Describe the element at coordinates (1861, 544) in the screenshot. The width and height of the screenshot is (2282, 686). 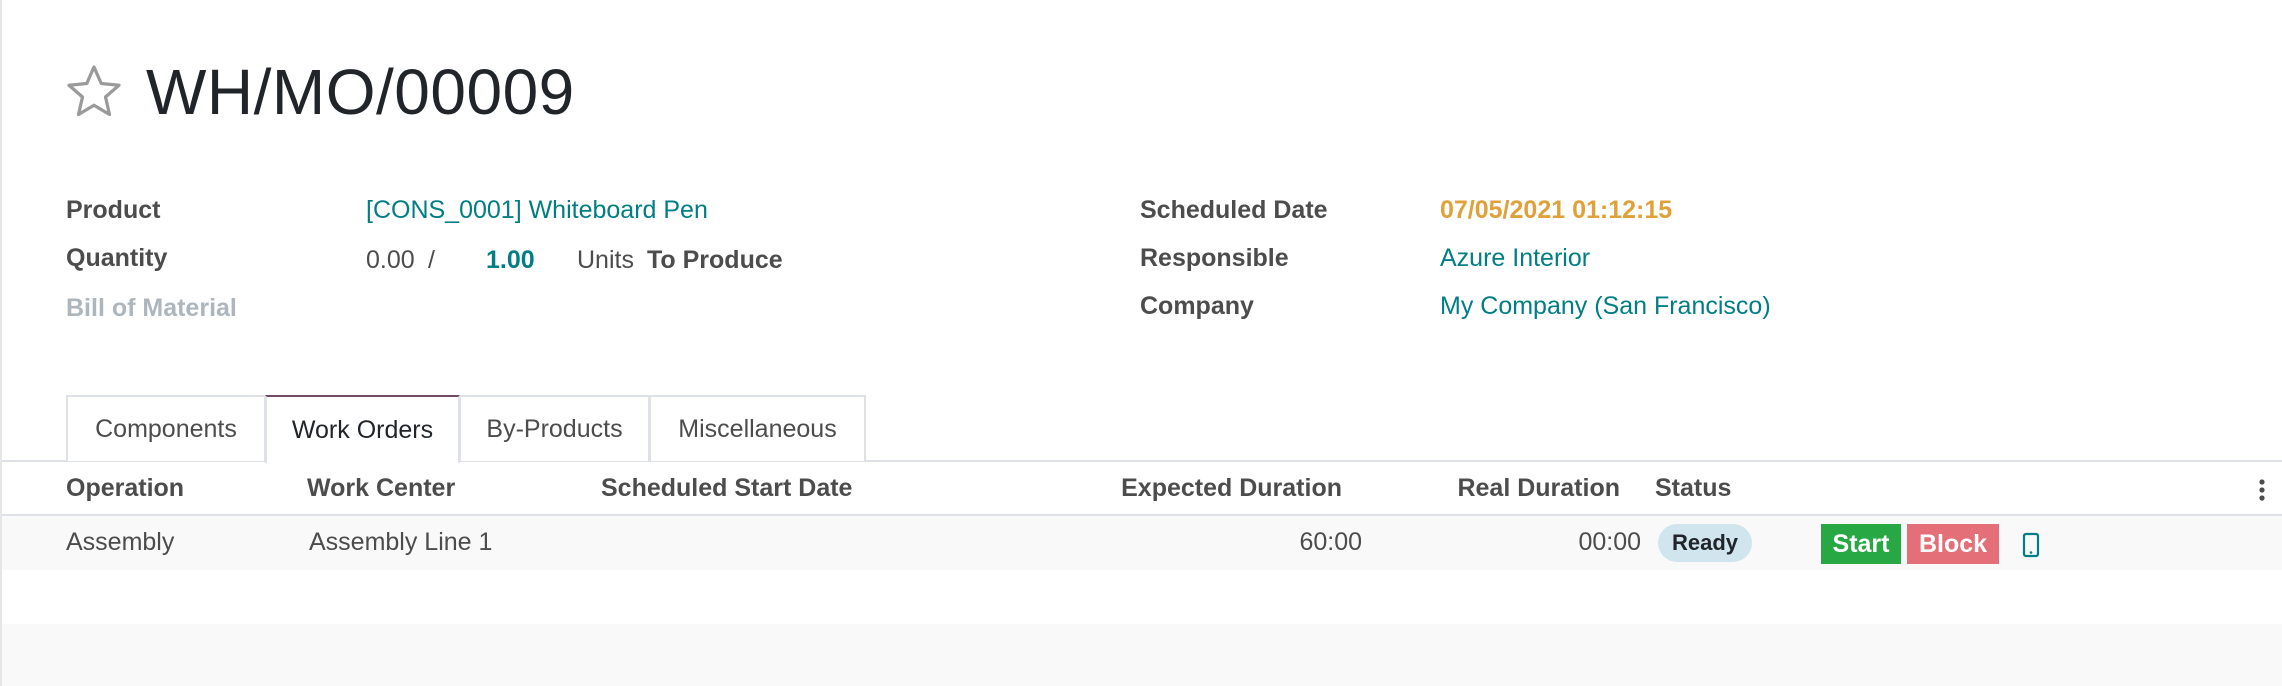
I see `start-button: Start` at that location.